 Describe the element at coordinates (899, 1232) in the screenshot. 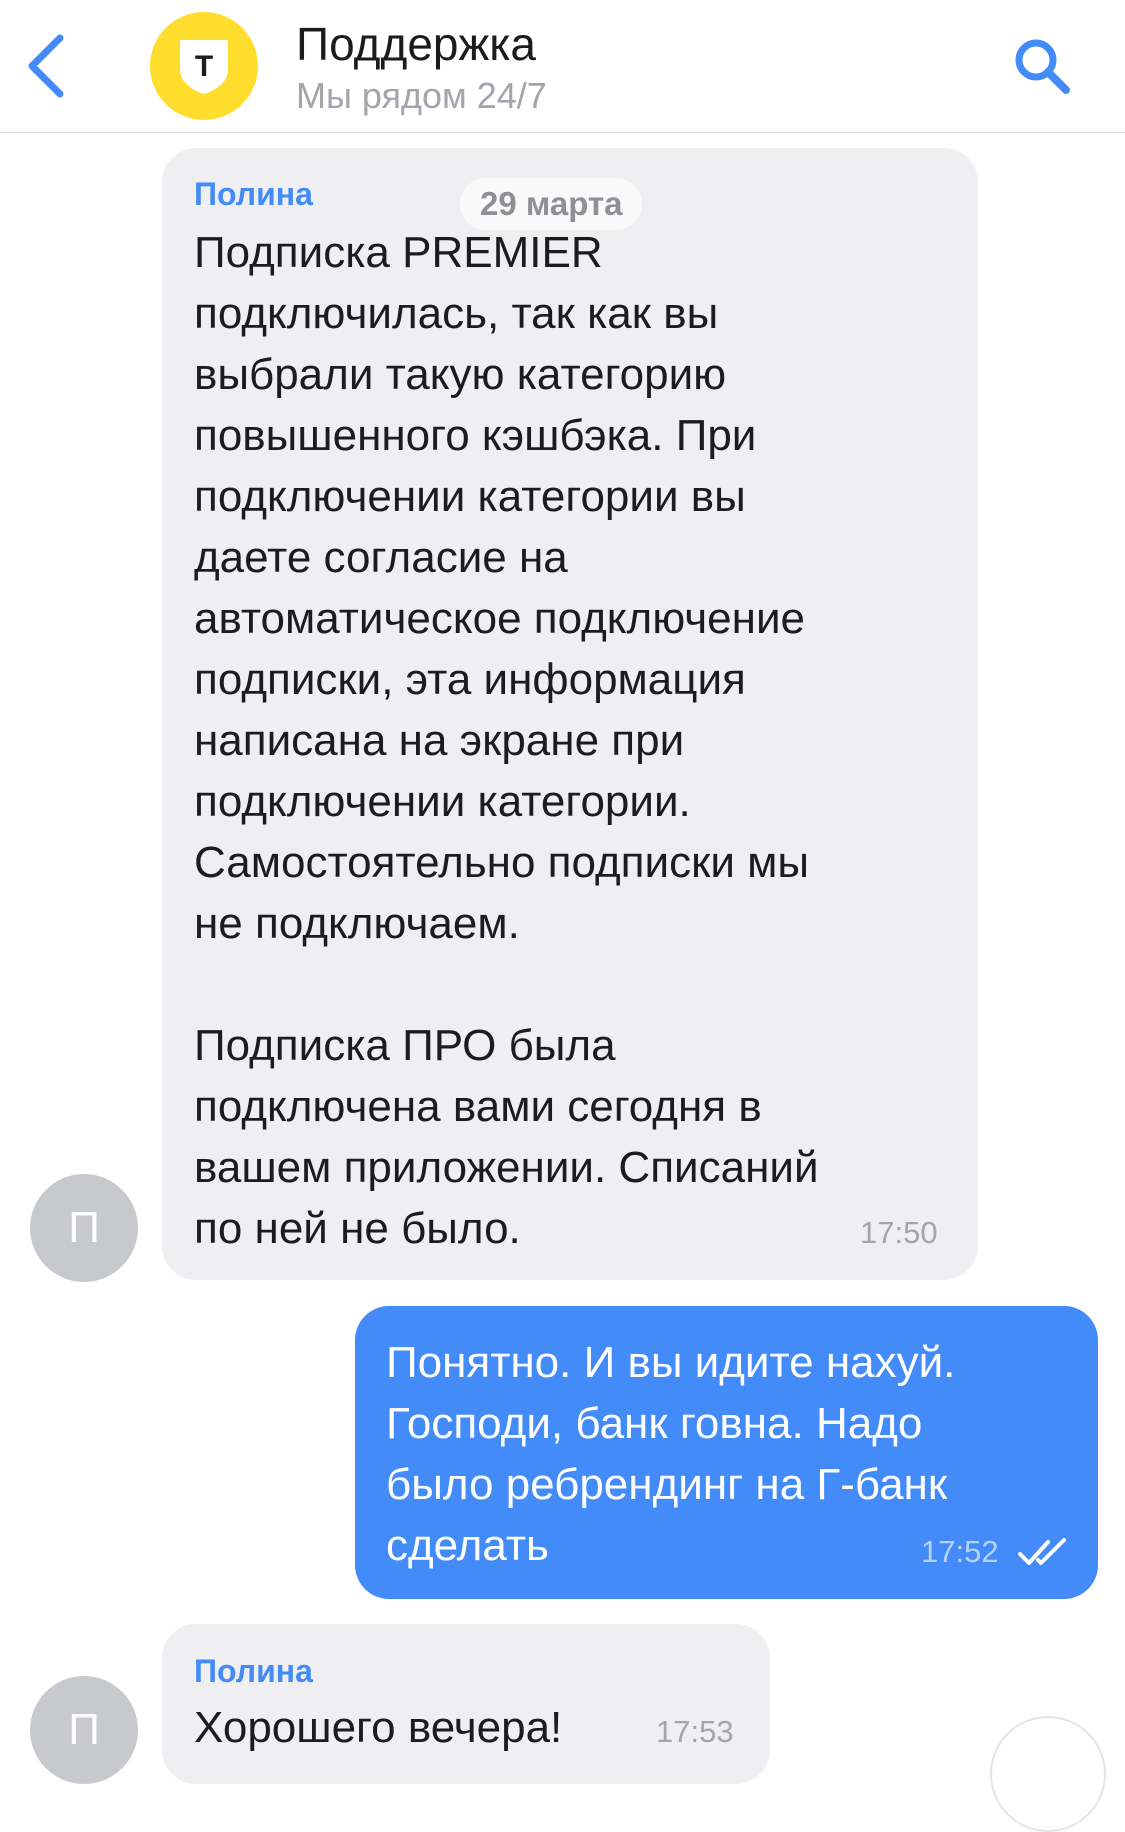

I see `message-time: 17:50` at that location.